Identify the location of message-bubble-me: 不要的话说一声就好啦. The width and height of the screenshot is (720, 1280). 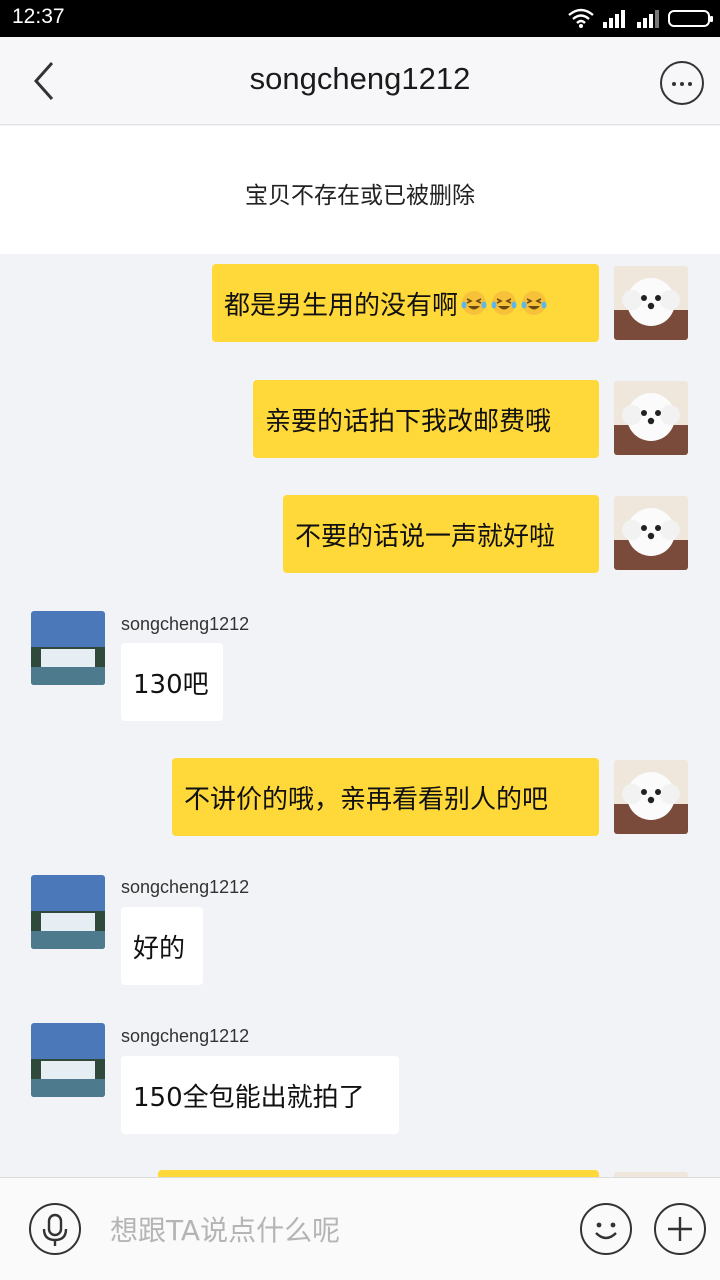
(441, 534).